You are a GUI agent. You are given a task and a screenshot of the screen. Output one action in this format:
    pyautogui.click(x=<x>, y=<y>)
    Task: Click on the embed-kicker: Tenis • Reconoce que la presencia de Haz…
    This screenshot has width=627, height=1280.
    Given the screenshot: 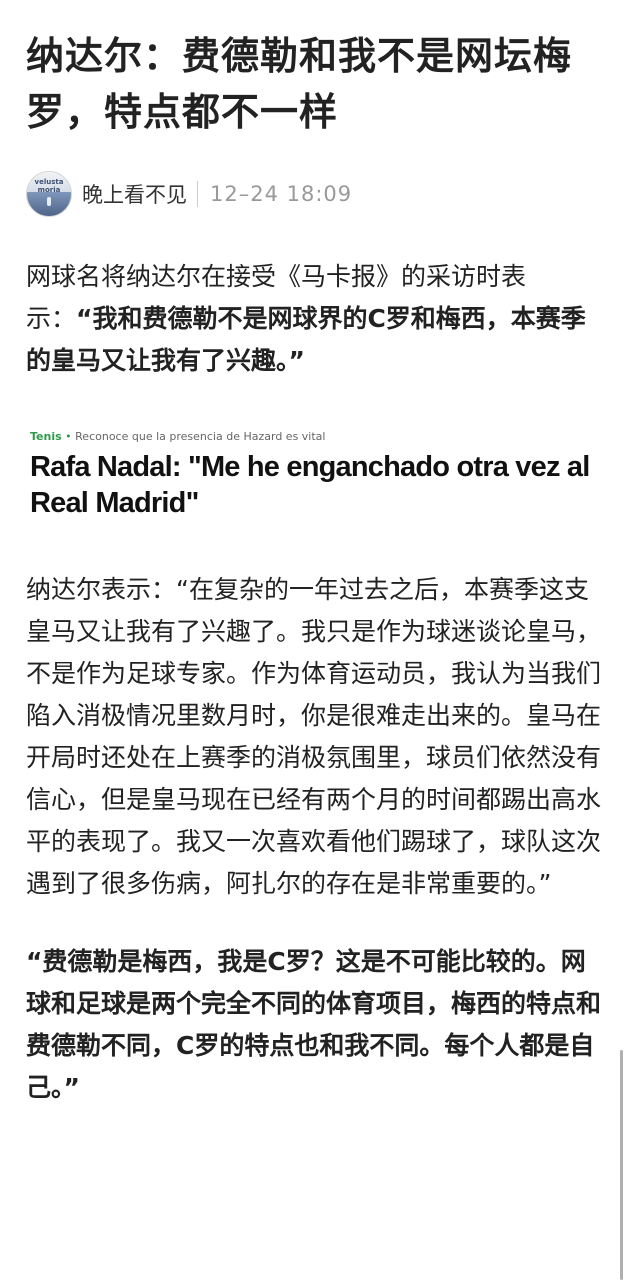 What is the action you would take?
    pyautogui.click(x=315, y=437)
    